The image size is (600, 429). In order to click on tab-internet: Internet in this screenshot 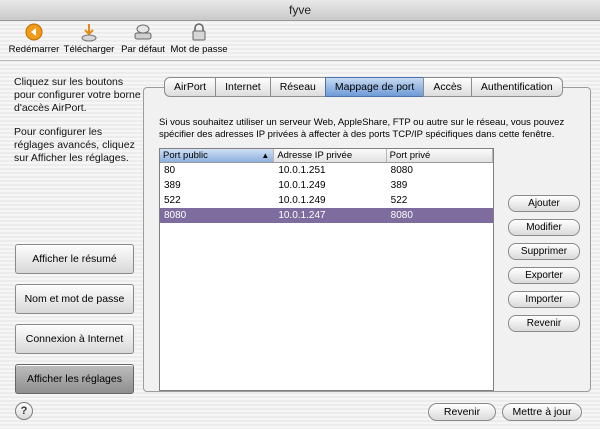, I will do `click(242, 87)`.